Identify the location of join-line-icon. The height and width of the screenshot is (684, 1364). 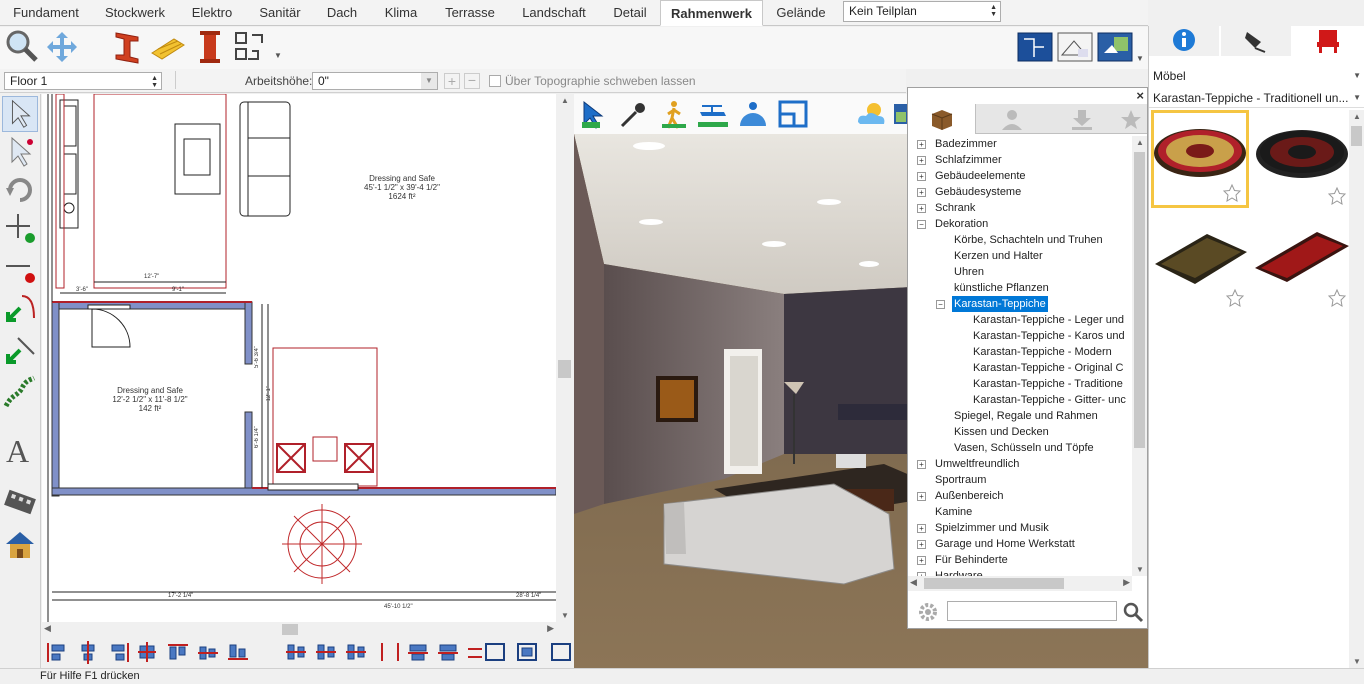
(20, 350).